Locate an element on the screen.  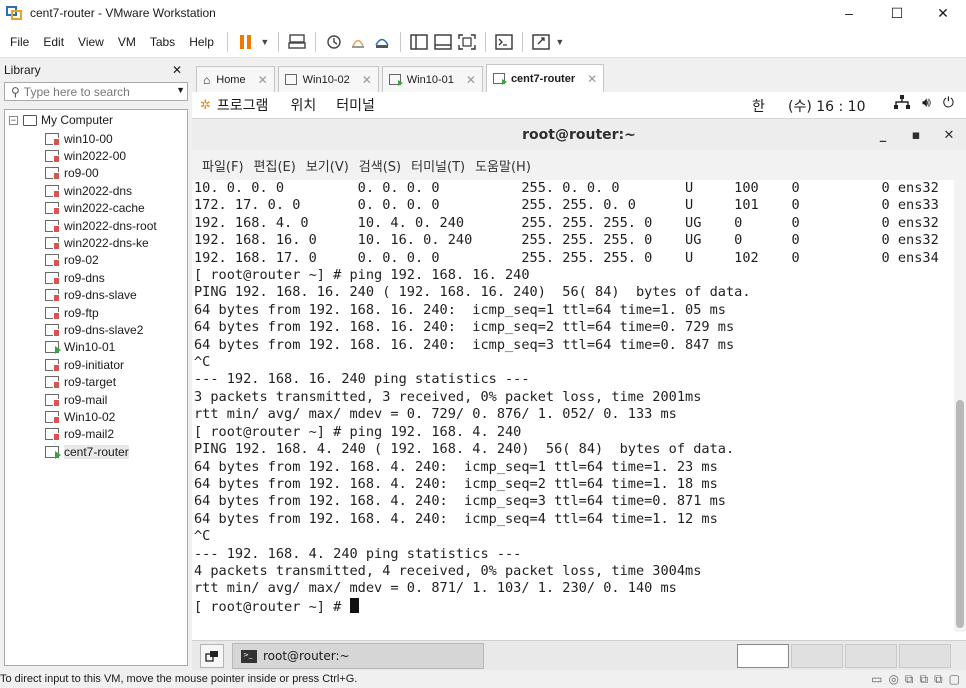
library-search-input: ⚲ Type here to search ▼ is located at coordinates (96, 91).